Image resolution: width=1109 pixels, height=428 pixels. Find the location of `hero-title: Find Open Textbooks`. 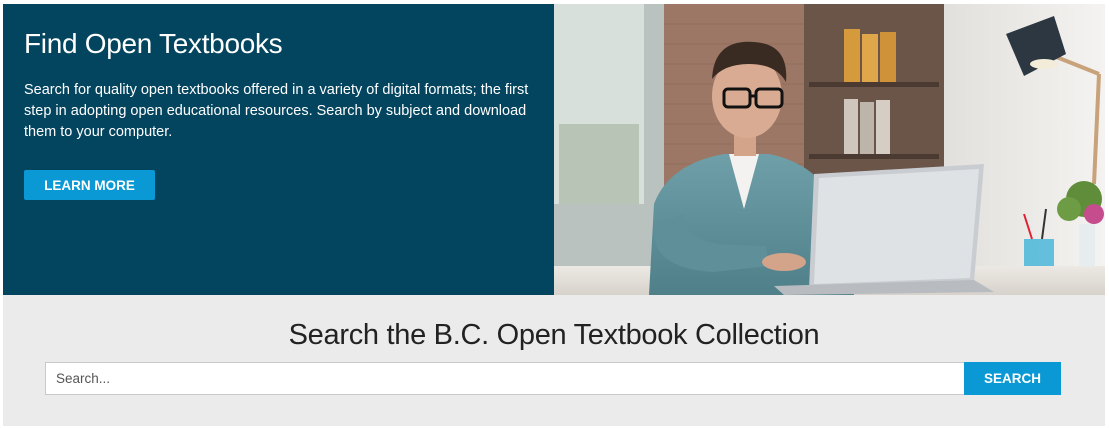

hero-title: Find Open Textbooks is located at coordinates (153, 43).